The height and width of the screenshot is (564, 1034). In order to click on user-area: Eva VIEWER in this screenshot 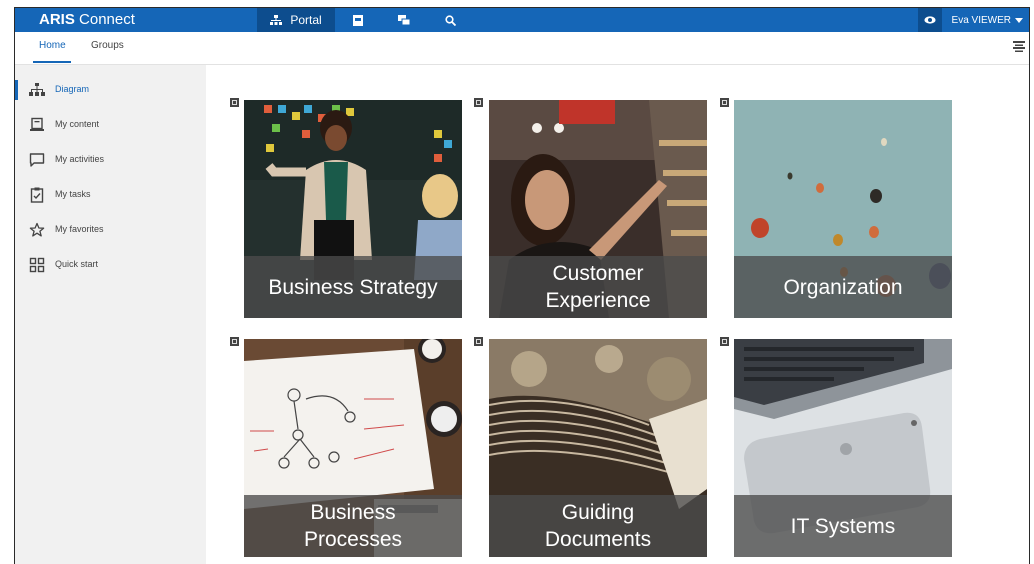, I will do `click(973, 20)`.